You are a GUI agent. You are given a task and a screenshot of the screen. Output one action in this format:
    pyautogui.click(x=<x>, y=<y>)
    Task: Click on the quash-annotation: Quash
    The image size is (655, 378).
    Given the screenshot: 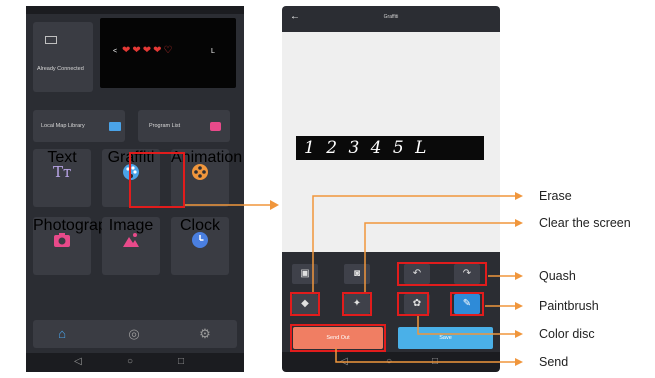 What is the action you would take?
    pyautogui.click(x=557, y=276)
    